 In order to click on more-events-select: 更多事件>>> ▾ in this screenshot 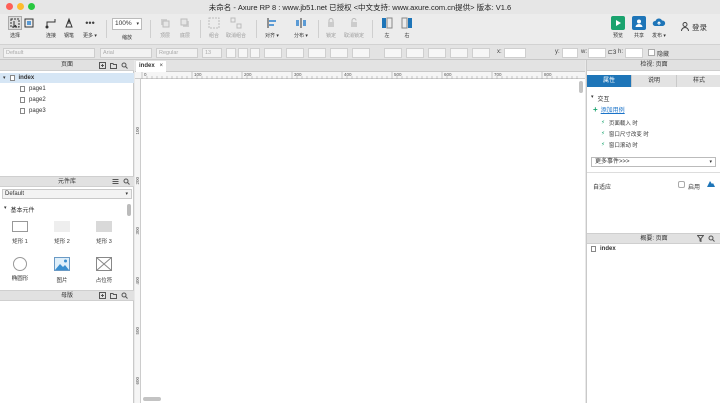, I will do `click(653, 162)`.